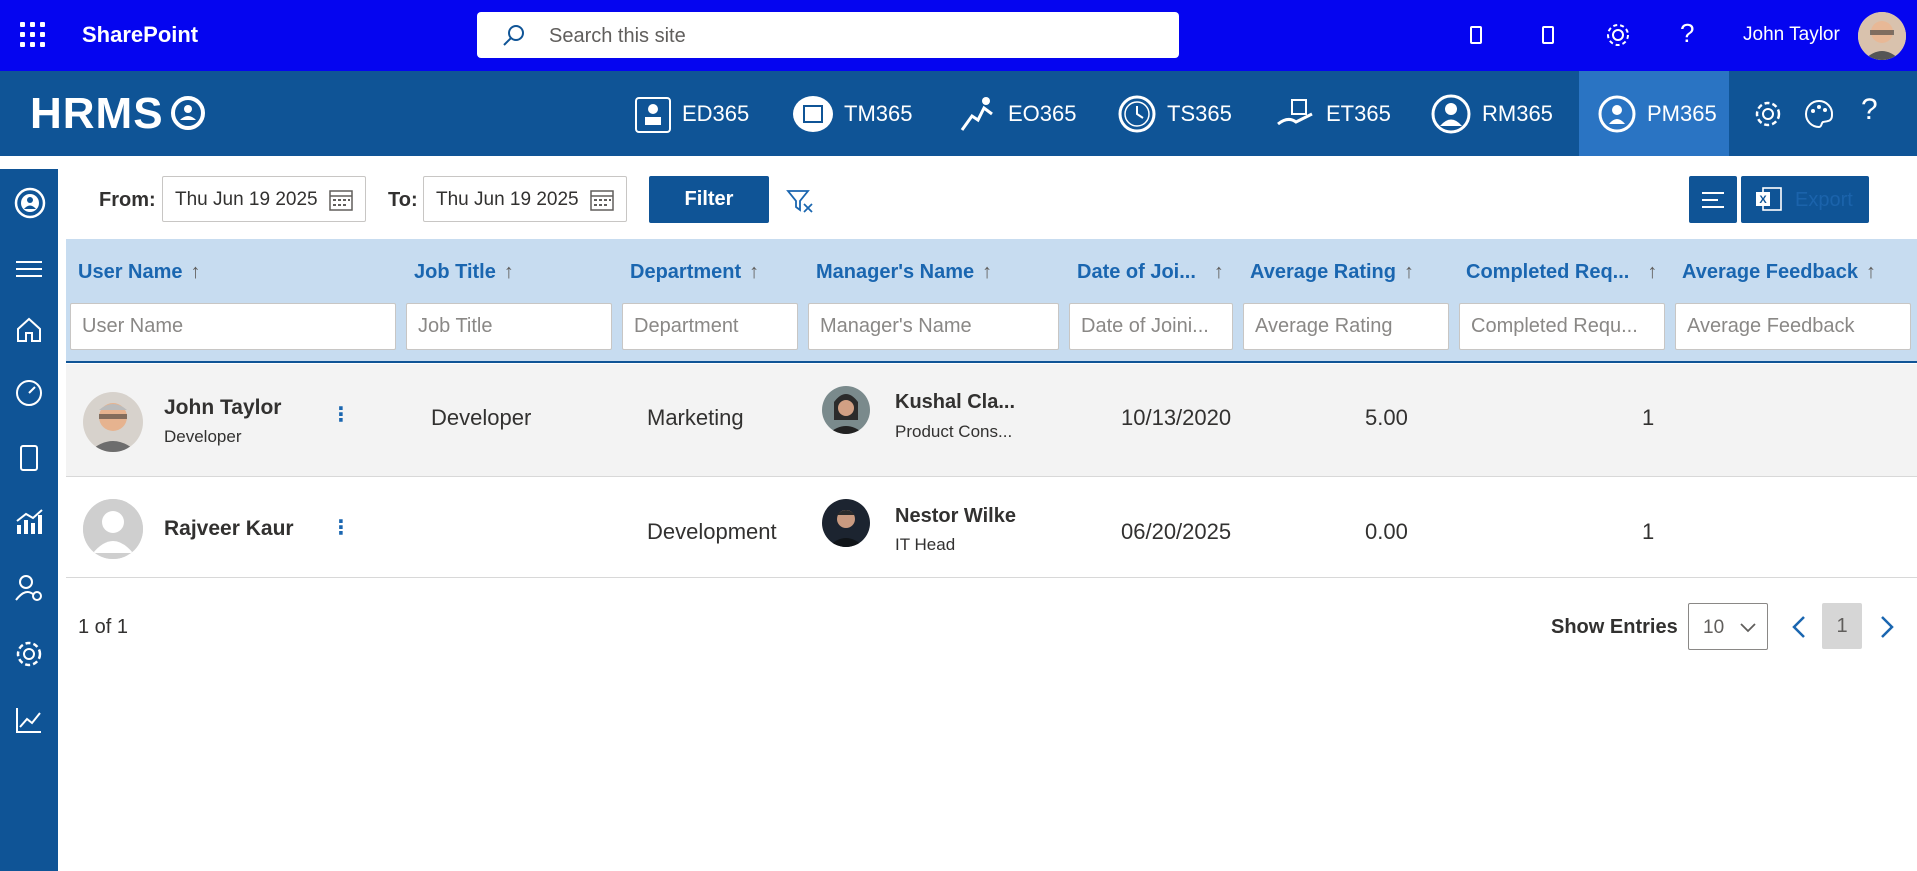 Image resolution: width=1917 pixels, height=871 pixels. I want to click on profile-circle-icon, so click(30, 203).